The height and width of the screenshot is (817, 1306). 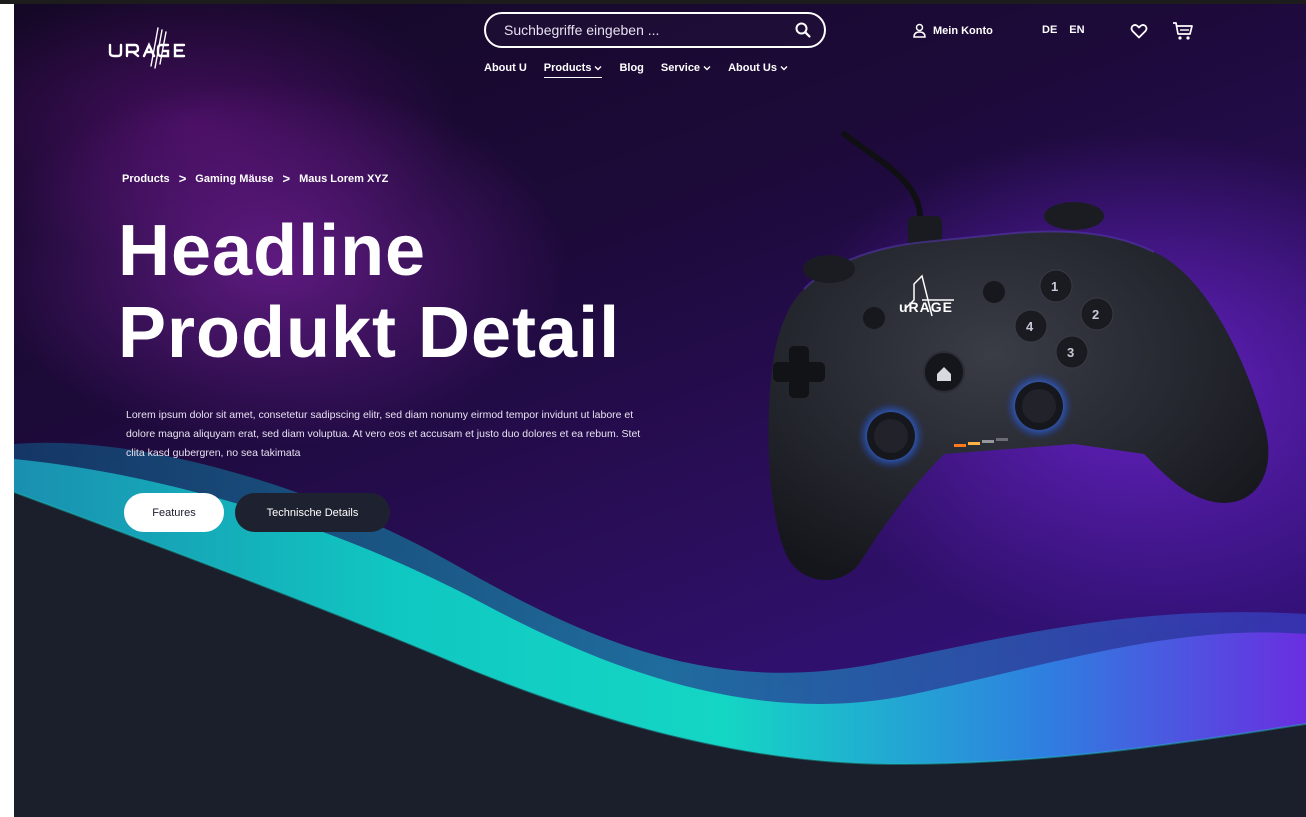 I want to click on nav-item-blog: Blog, so click(x=631, y=70).